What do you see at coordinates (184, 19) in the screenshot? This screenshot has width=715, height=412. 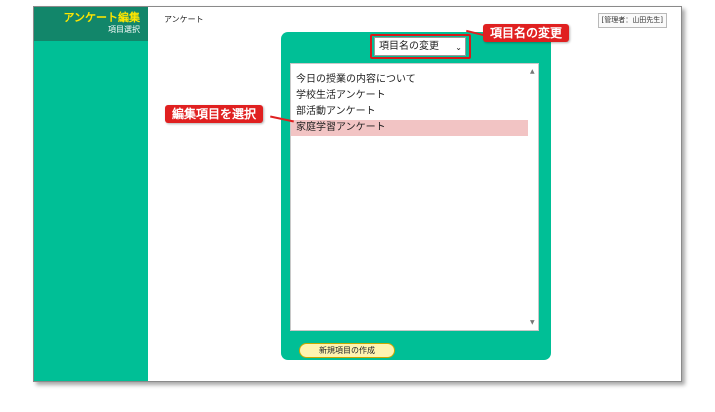 I see `page-title: アンケート` at bounding box center [184, 19].